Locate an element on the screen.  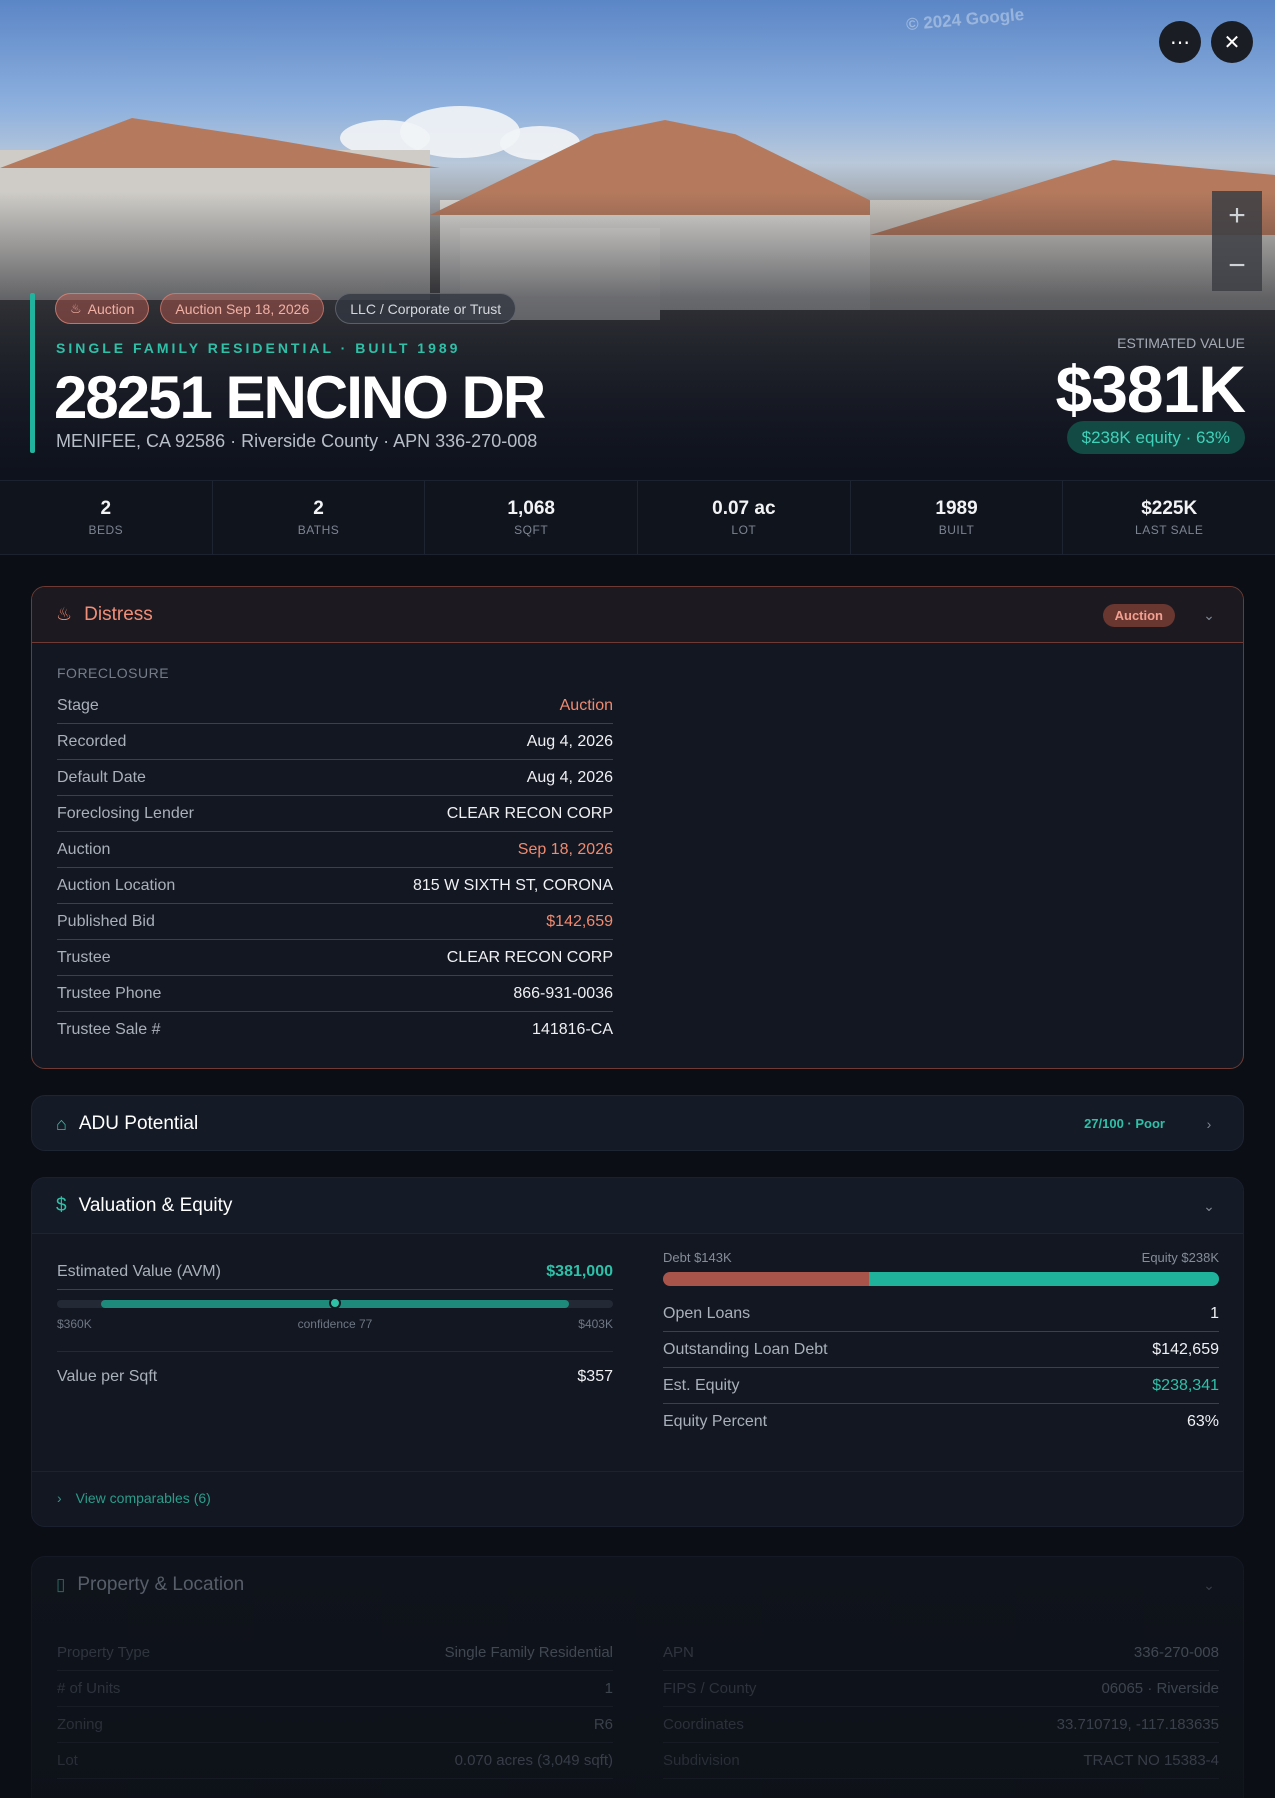
kv-value: 33.710719, -117.183635 is located at coordinates (1137, 1724).